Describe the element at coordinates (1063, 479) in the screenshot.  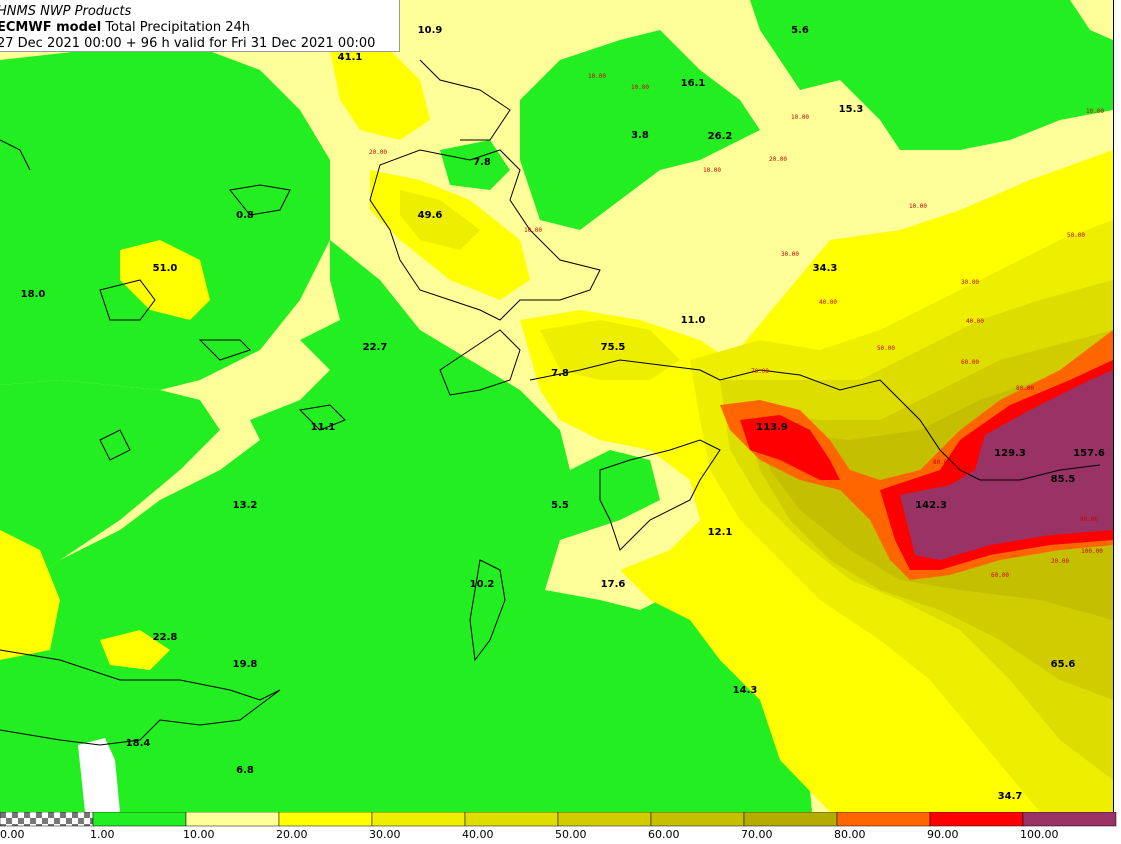
I see `grid-value-label: 85.5` at that location.